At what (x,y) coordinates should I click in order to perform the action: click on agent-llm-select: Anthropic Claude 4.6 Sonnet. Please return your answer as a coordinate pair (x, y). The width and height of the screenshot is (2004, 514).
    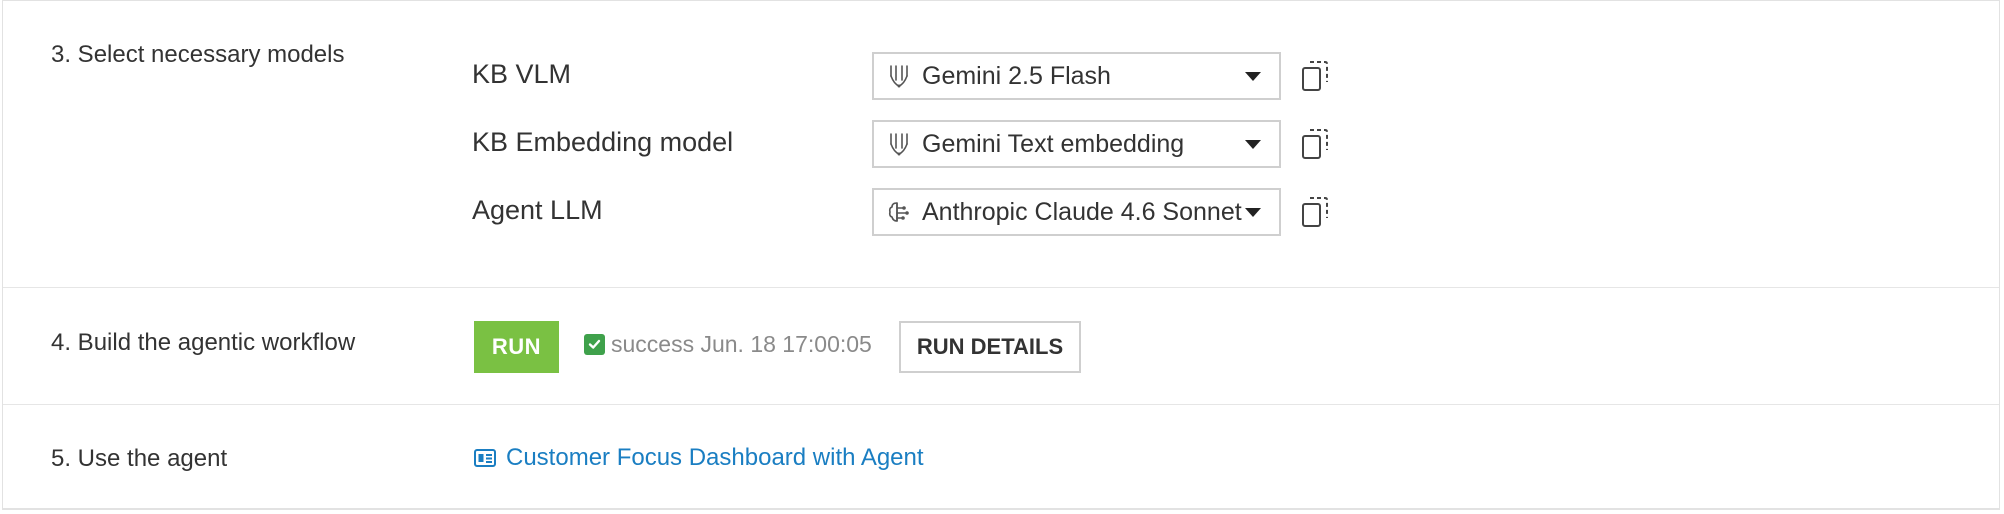
    Looking at the image, I should click on (1076, 212).